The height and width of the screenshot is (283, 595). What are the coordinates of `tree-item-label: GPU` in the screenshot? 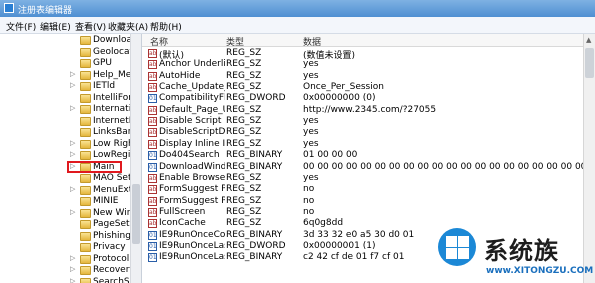 It's located at (102, 63).